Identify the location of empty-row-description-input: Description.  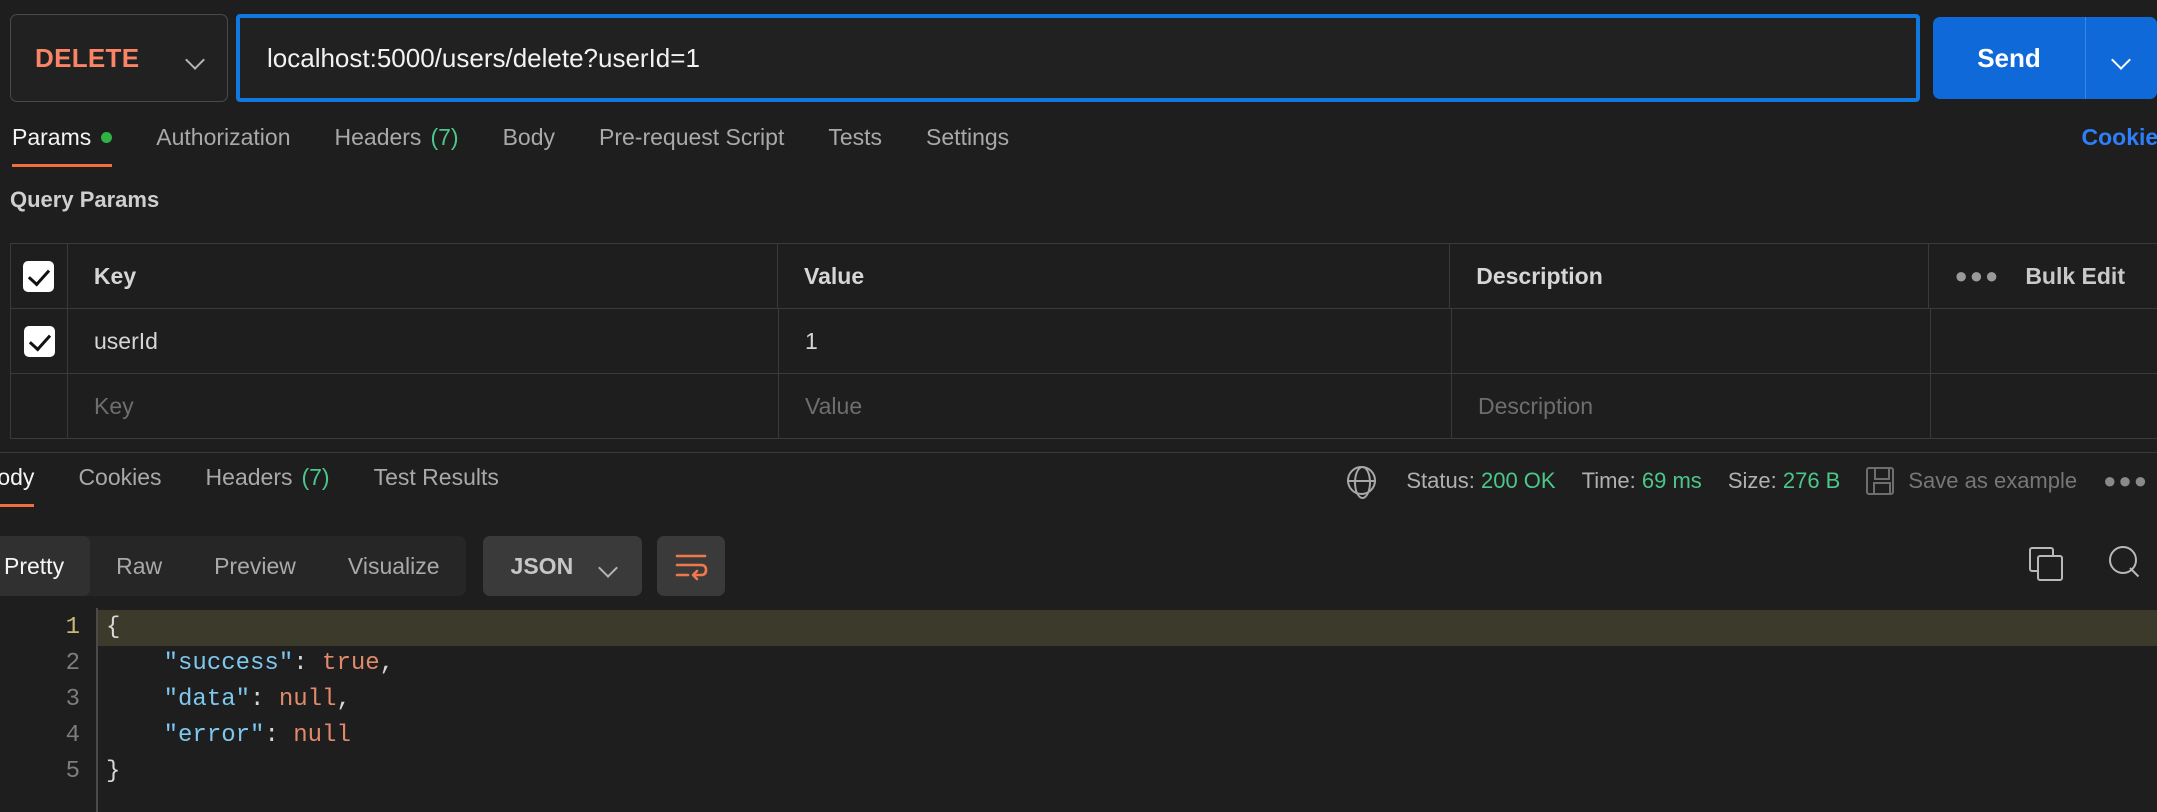
(1691, 406).